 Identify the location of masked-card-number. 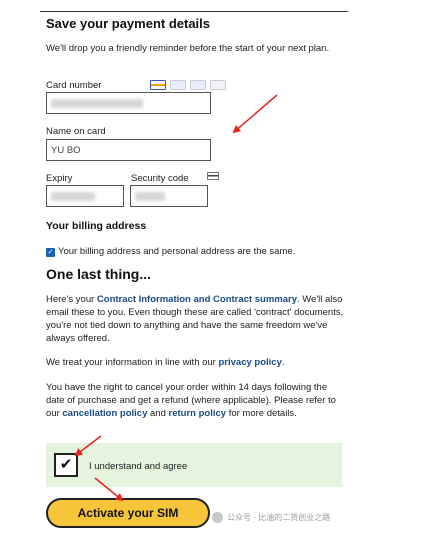
(97, 103).